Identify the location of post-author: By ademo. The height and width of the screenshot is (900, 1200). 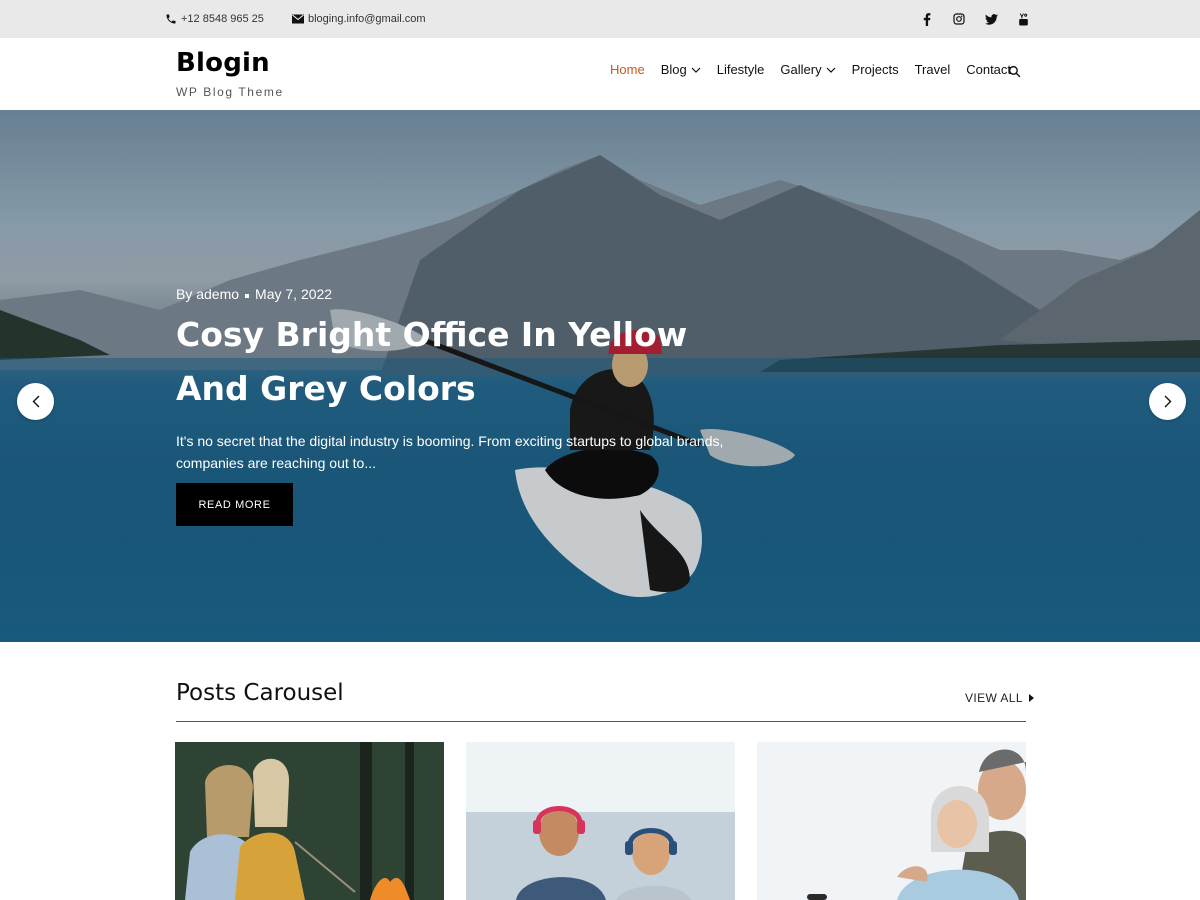
(207, 294).